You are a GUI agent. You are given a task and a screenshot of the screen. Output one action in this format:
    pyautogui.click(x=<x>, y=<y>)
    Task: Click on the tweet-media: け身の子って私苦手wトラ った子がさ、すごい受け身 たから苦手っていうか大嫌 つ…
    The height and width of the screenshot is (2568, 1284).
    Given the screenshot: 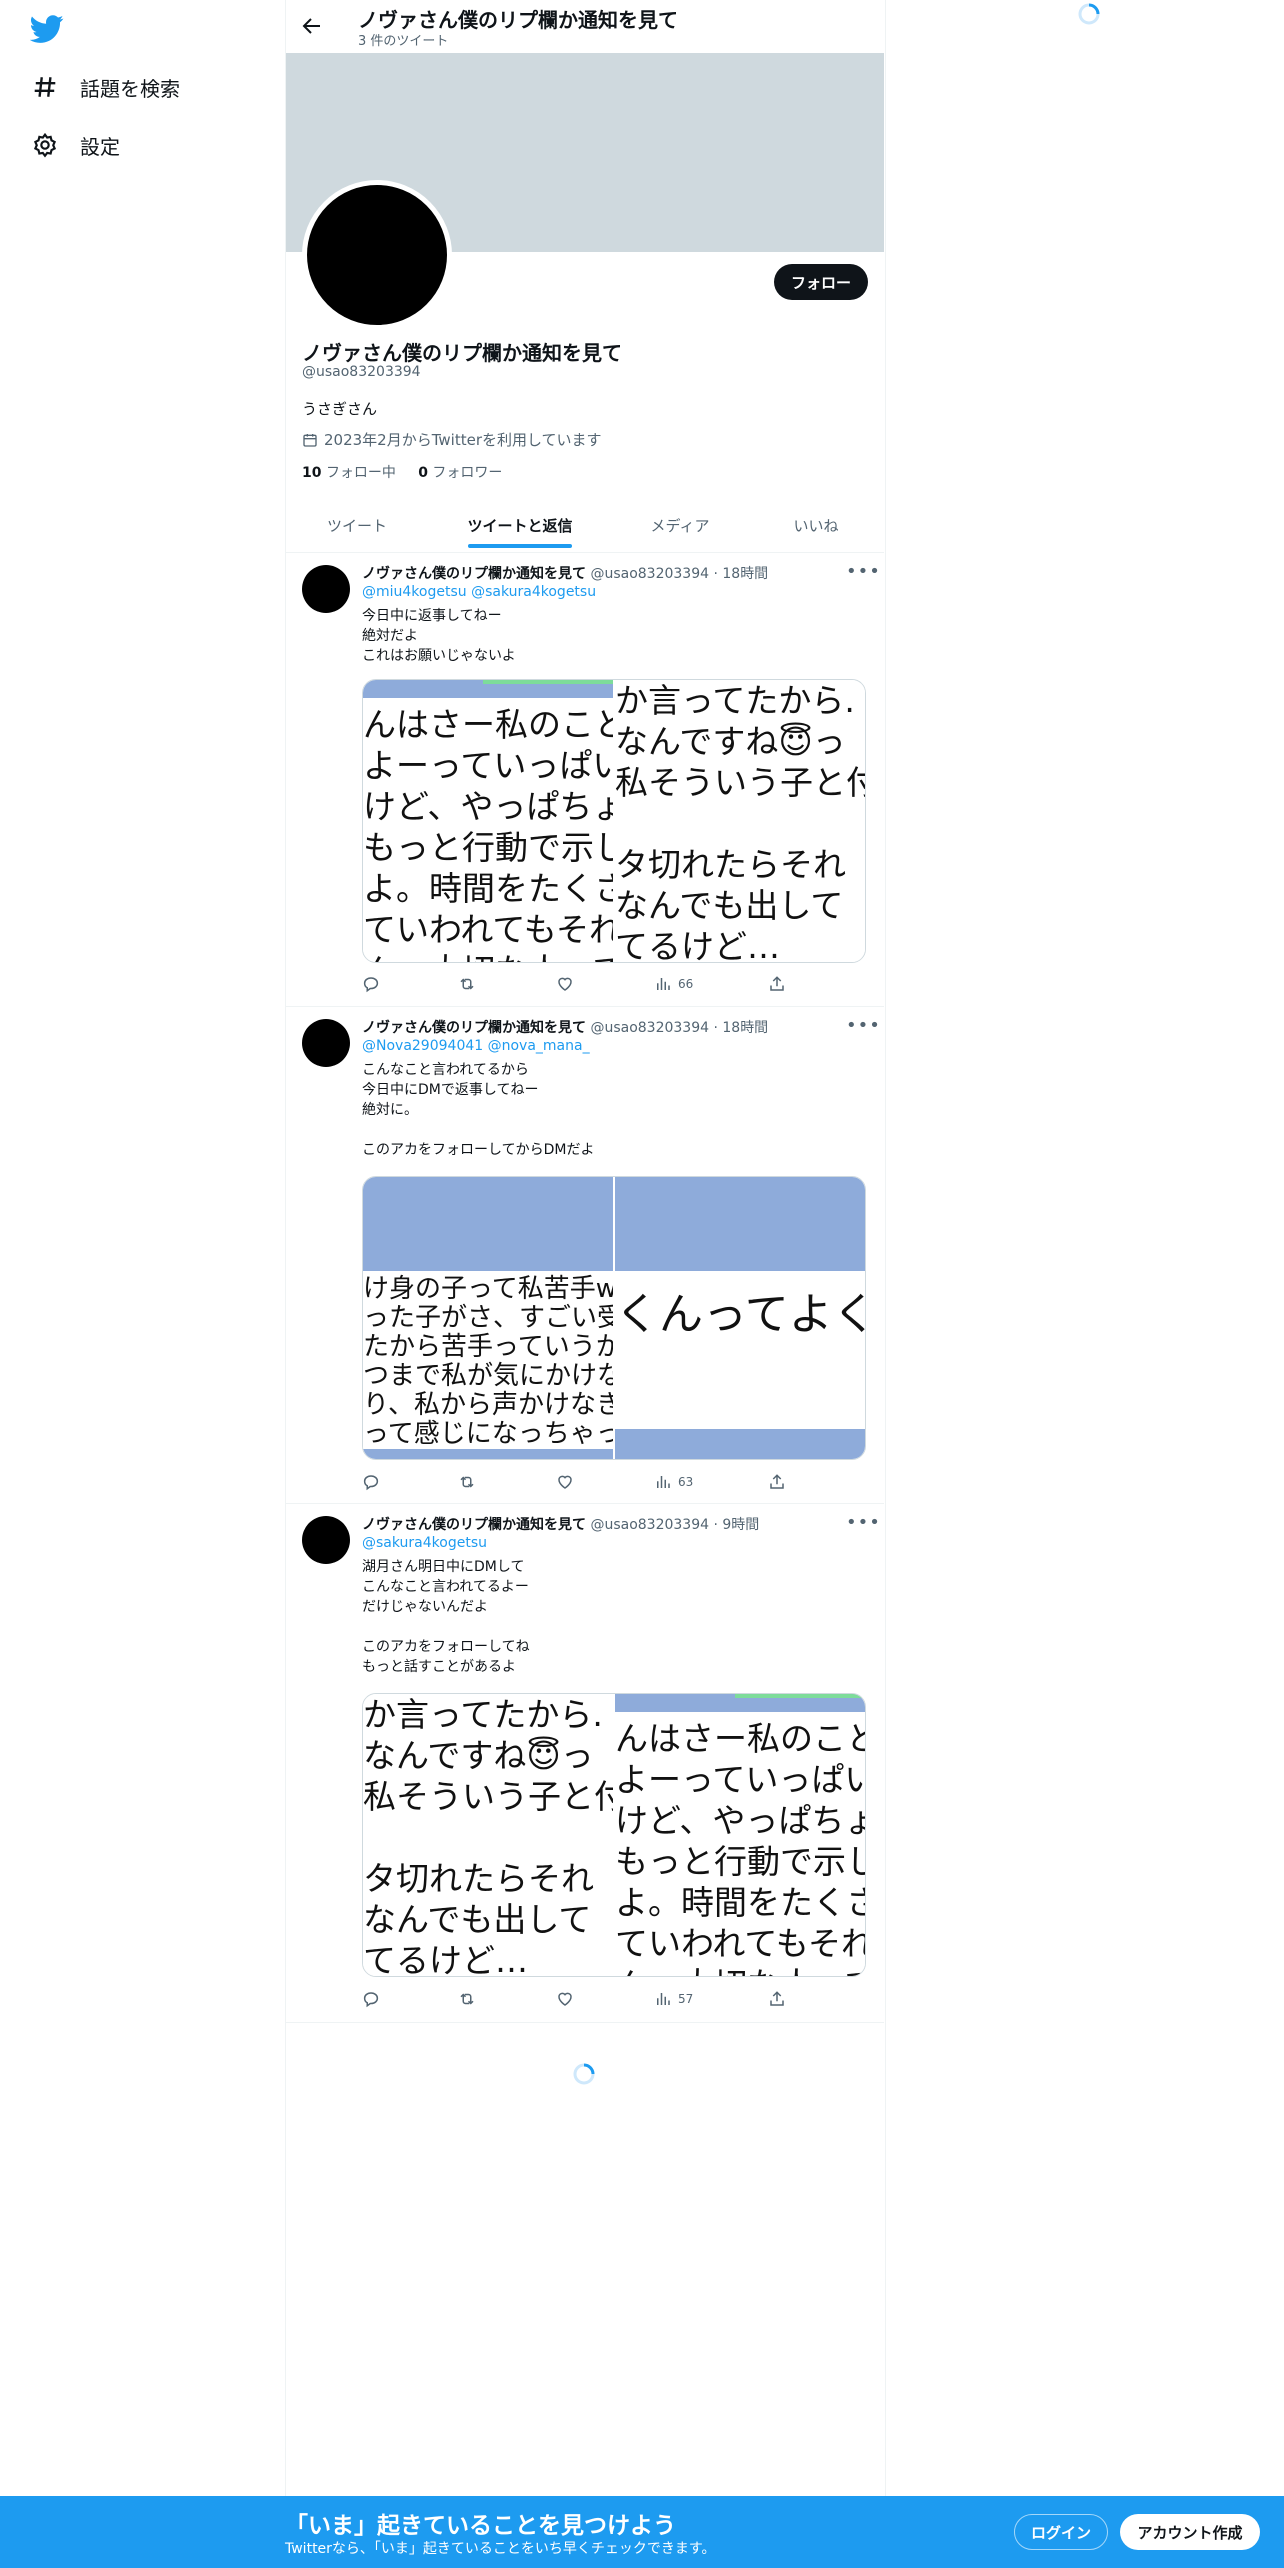 What is the action you would take?
    pyautogui.click(x=614, y=1318)
    